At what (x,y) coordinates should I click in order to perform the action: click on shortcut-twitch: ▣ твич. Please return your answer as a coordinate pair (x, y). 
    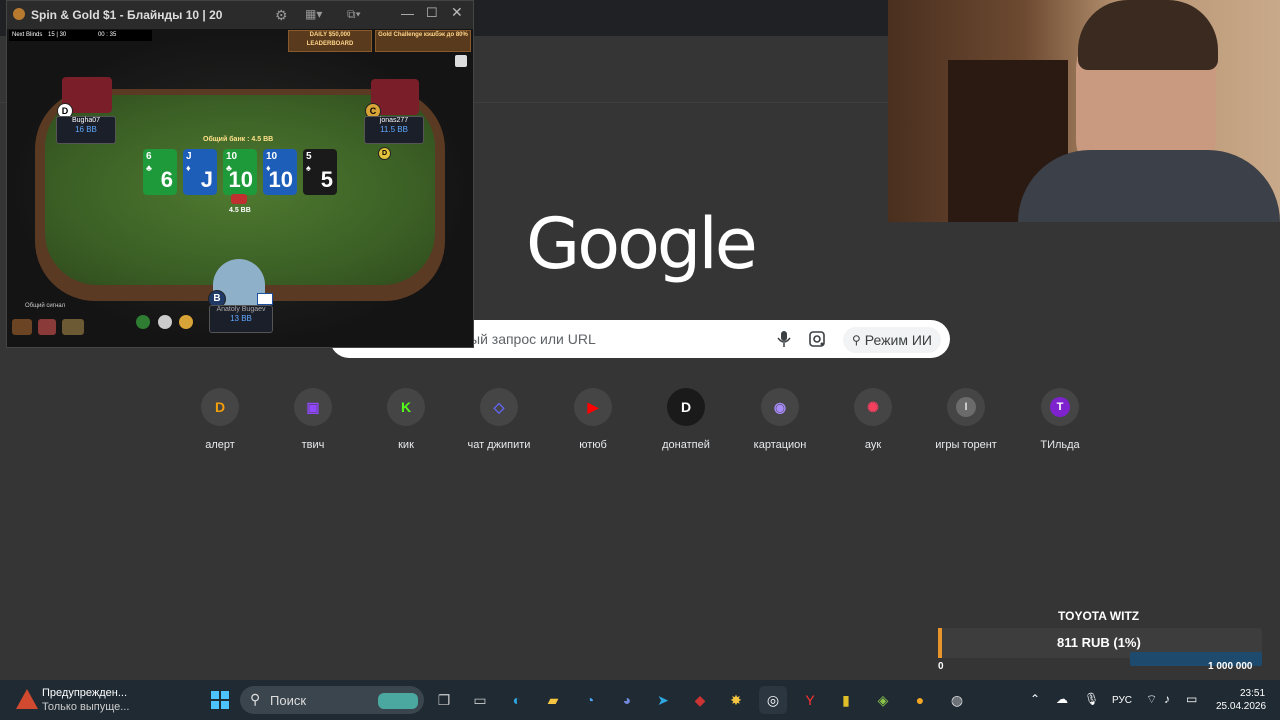
    Looking at the image, I should click on (313, 428).